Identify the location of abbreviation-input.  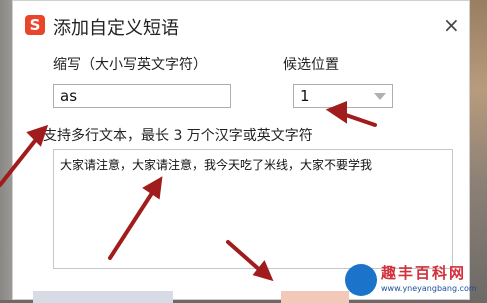
(142, 96).